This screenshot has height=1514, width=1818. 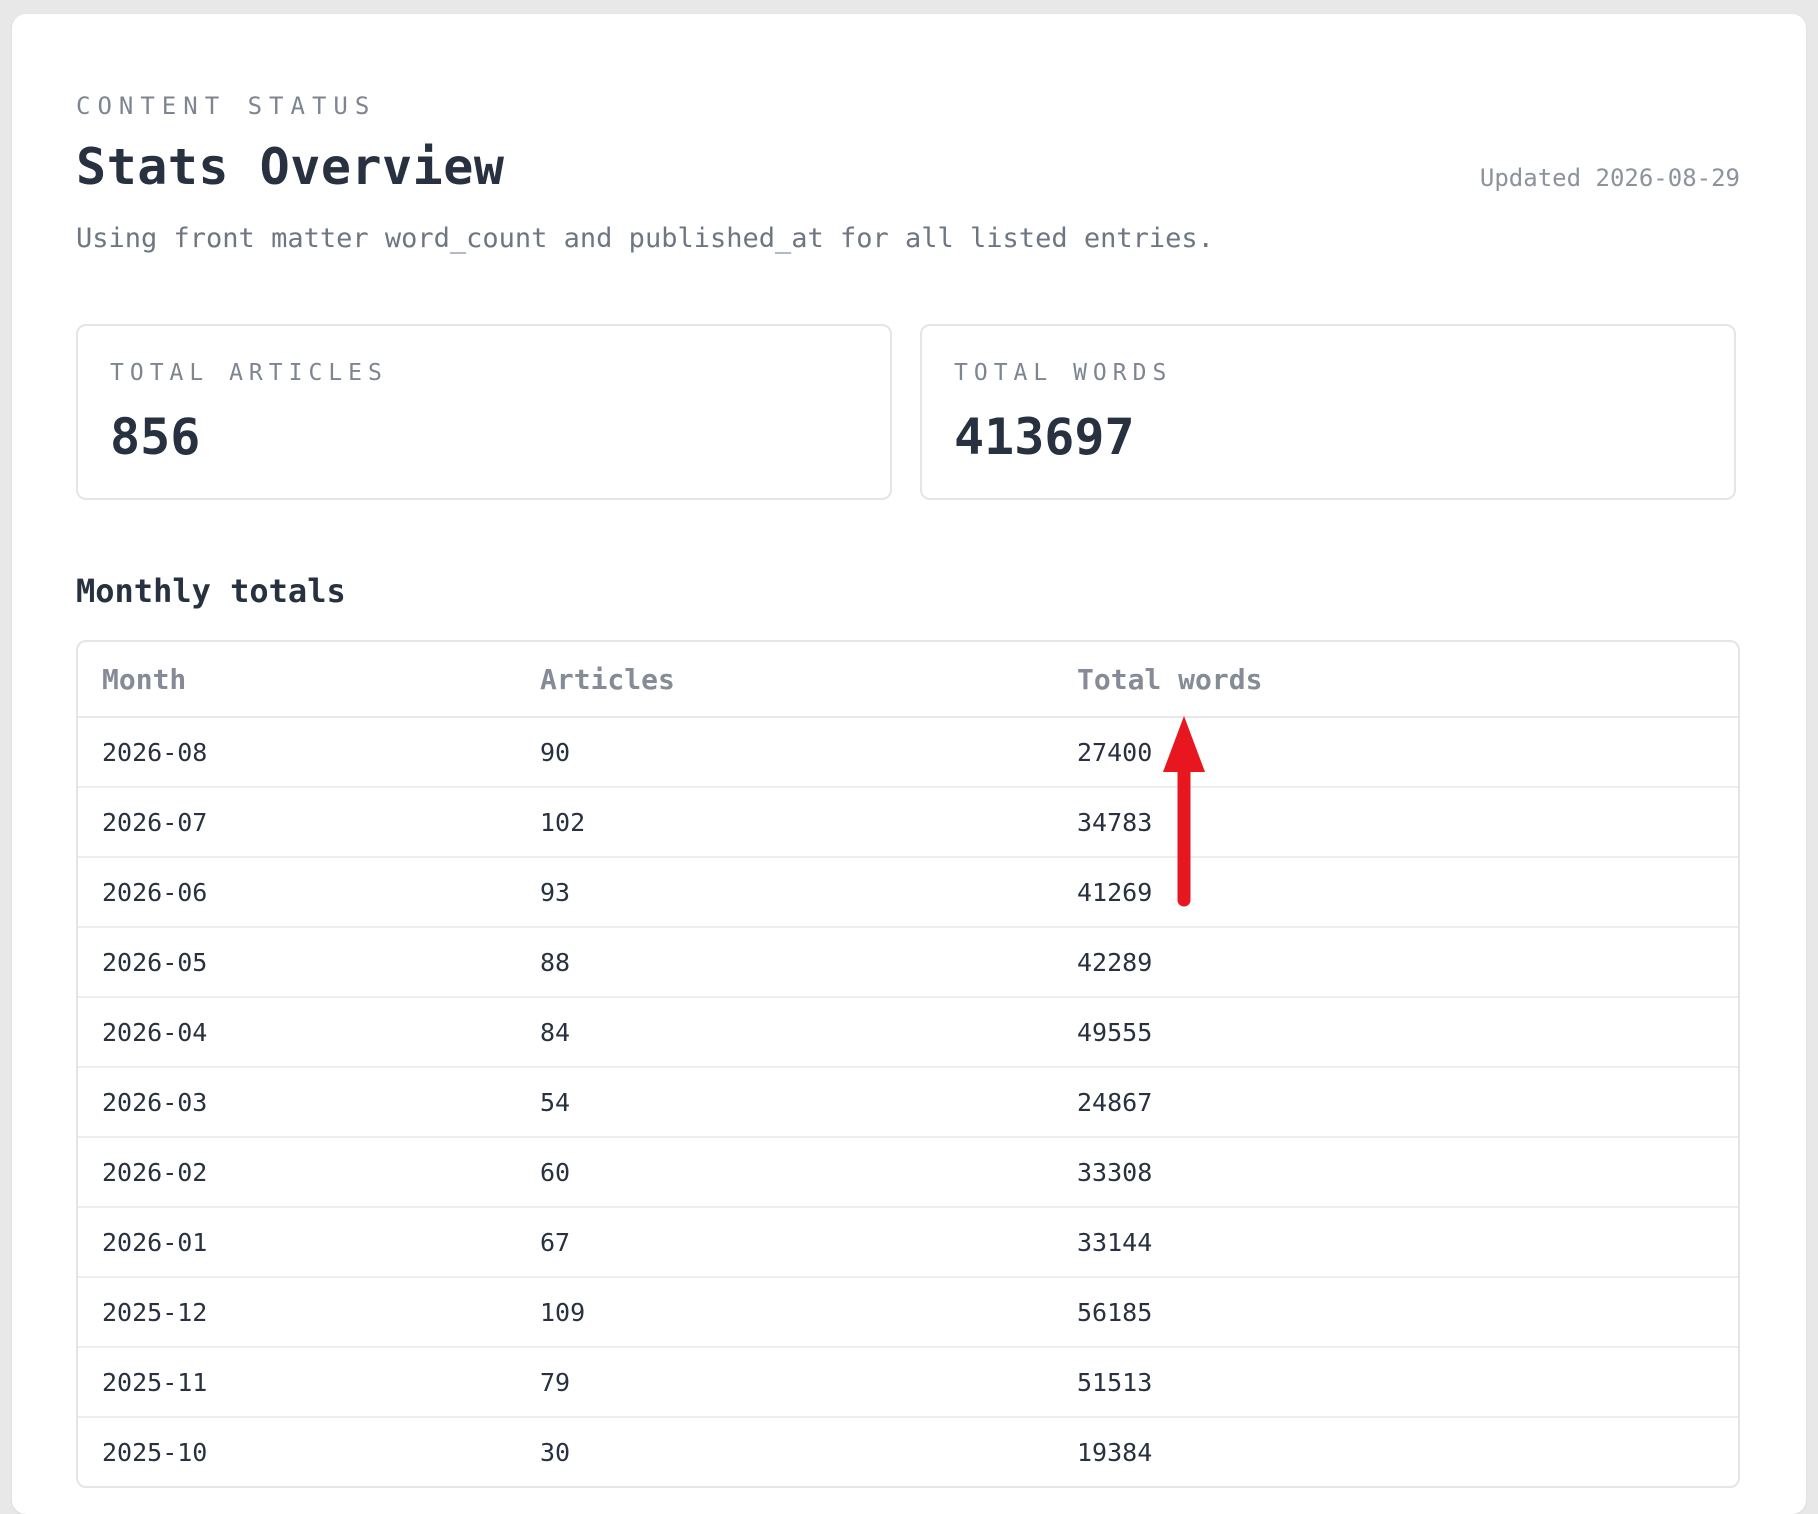 I want to click on month-cell: 2026-04, so click(x=297, y=1032).